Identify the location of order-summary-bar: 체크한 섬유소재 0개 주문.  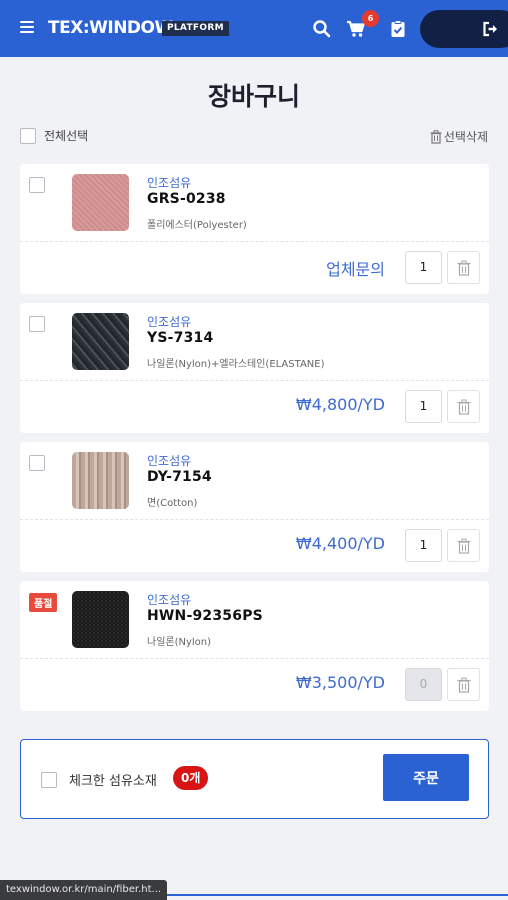
(254, 779).